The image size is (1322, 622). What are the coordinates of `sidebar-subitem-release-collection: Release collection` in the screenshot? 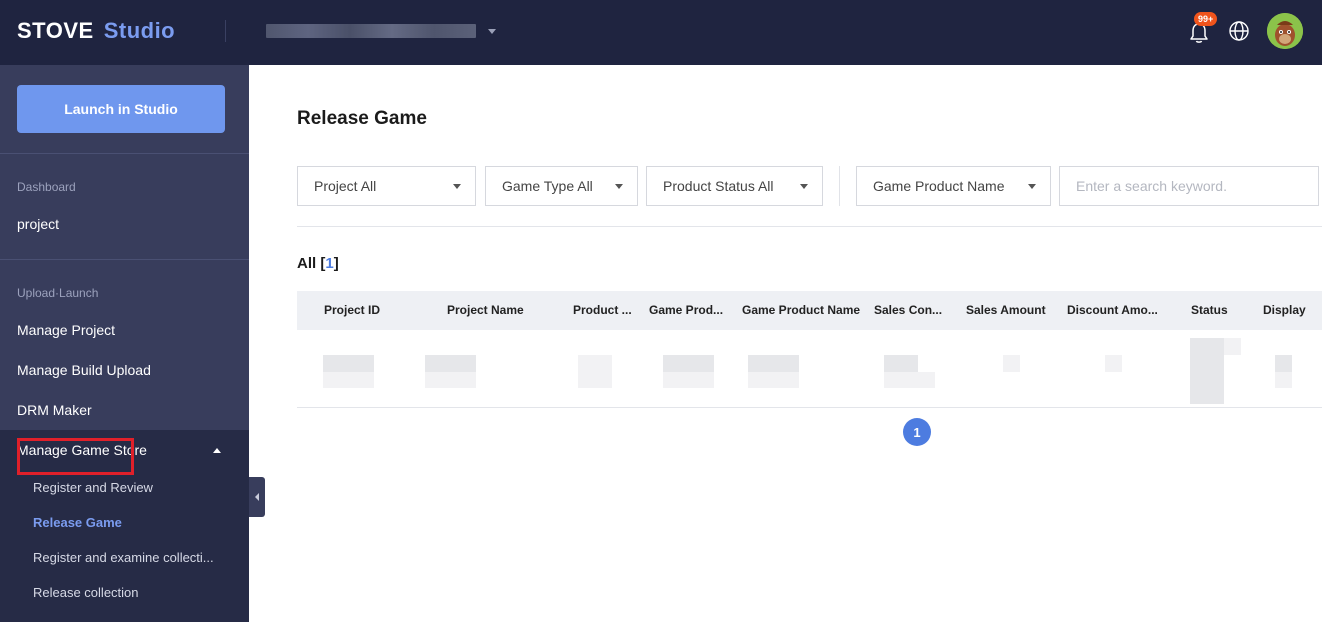 It's located at (128, 592).